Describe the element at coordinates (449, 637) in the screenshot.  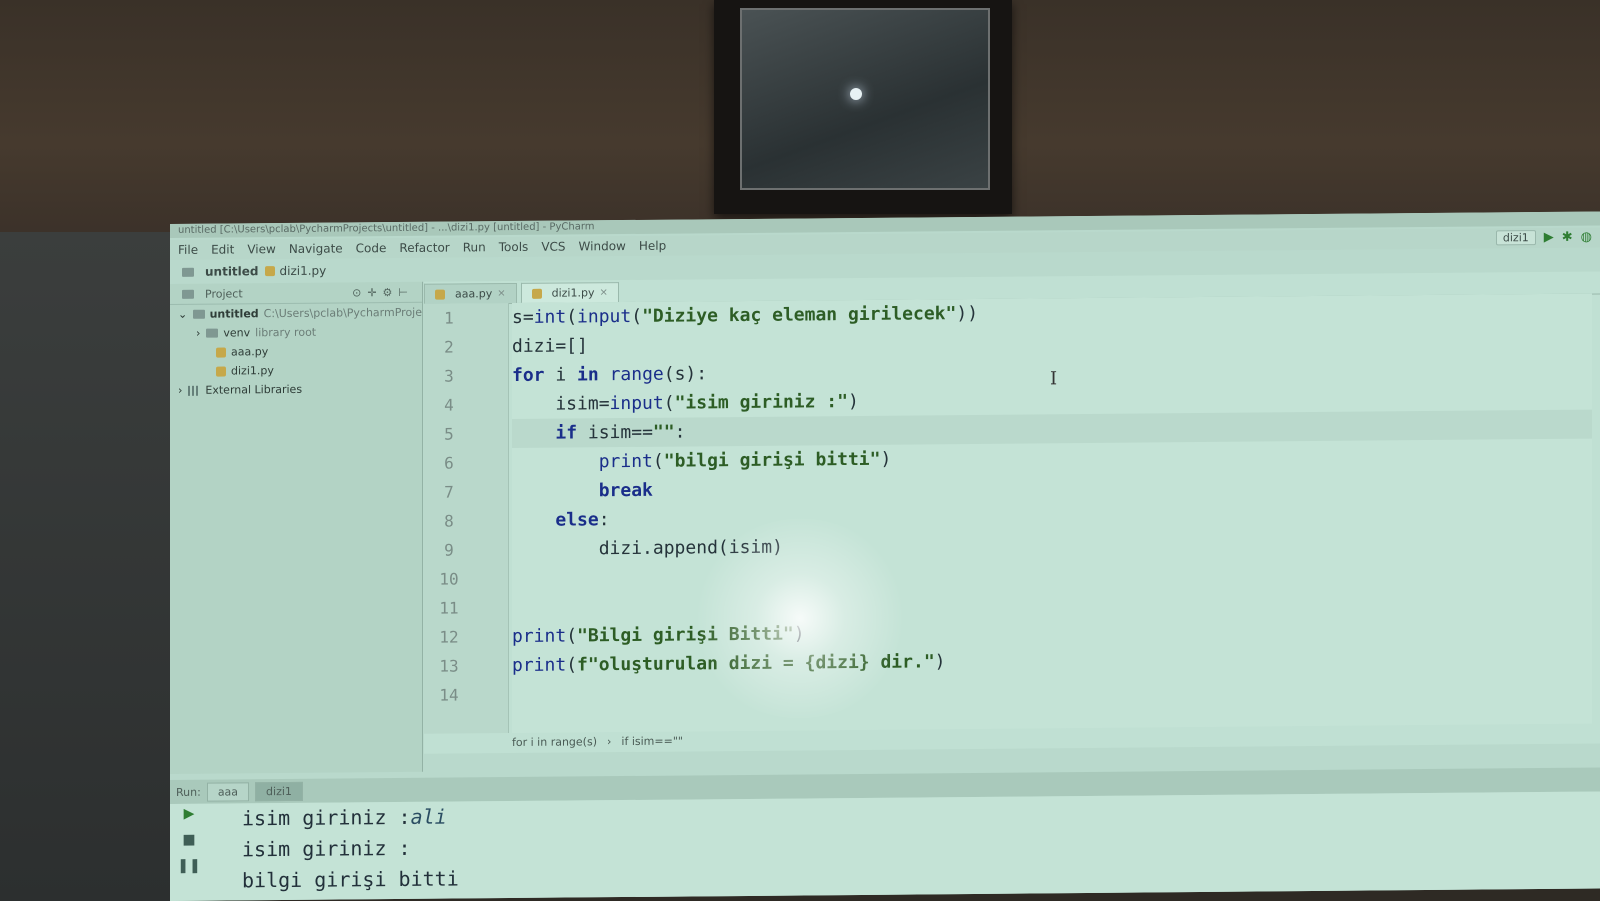
I see `line-number: 12` at that location.